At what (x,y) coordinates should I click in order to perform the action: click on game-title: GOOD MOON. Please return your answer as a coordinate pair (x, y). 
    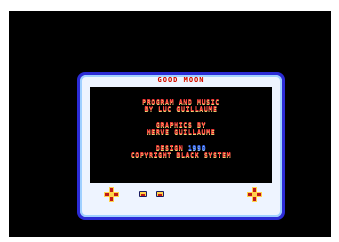
    Looking at the image, I should click on (181, 80).